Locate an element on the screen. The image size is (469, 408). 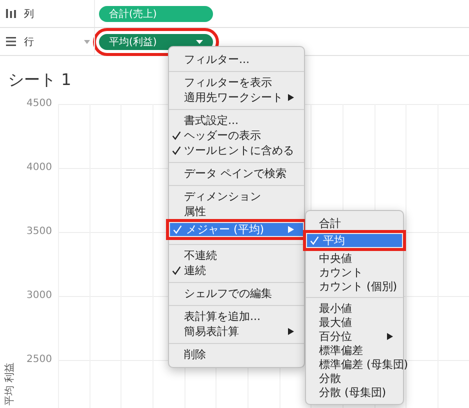
field-pill: 平均(利益) is located at coordinates (156, 42).